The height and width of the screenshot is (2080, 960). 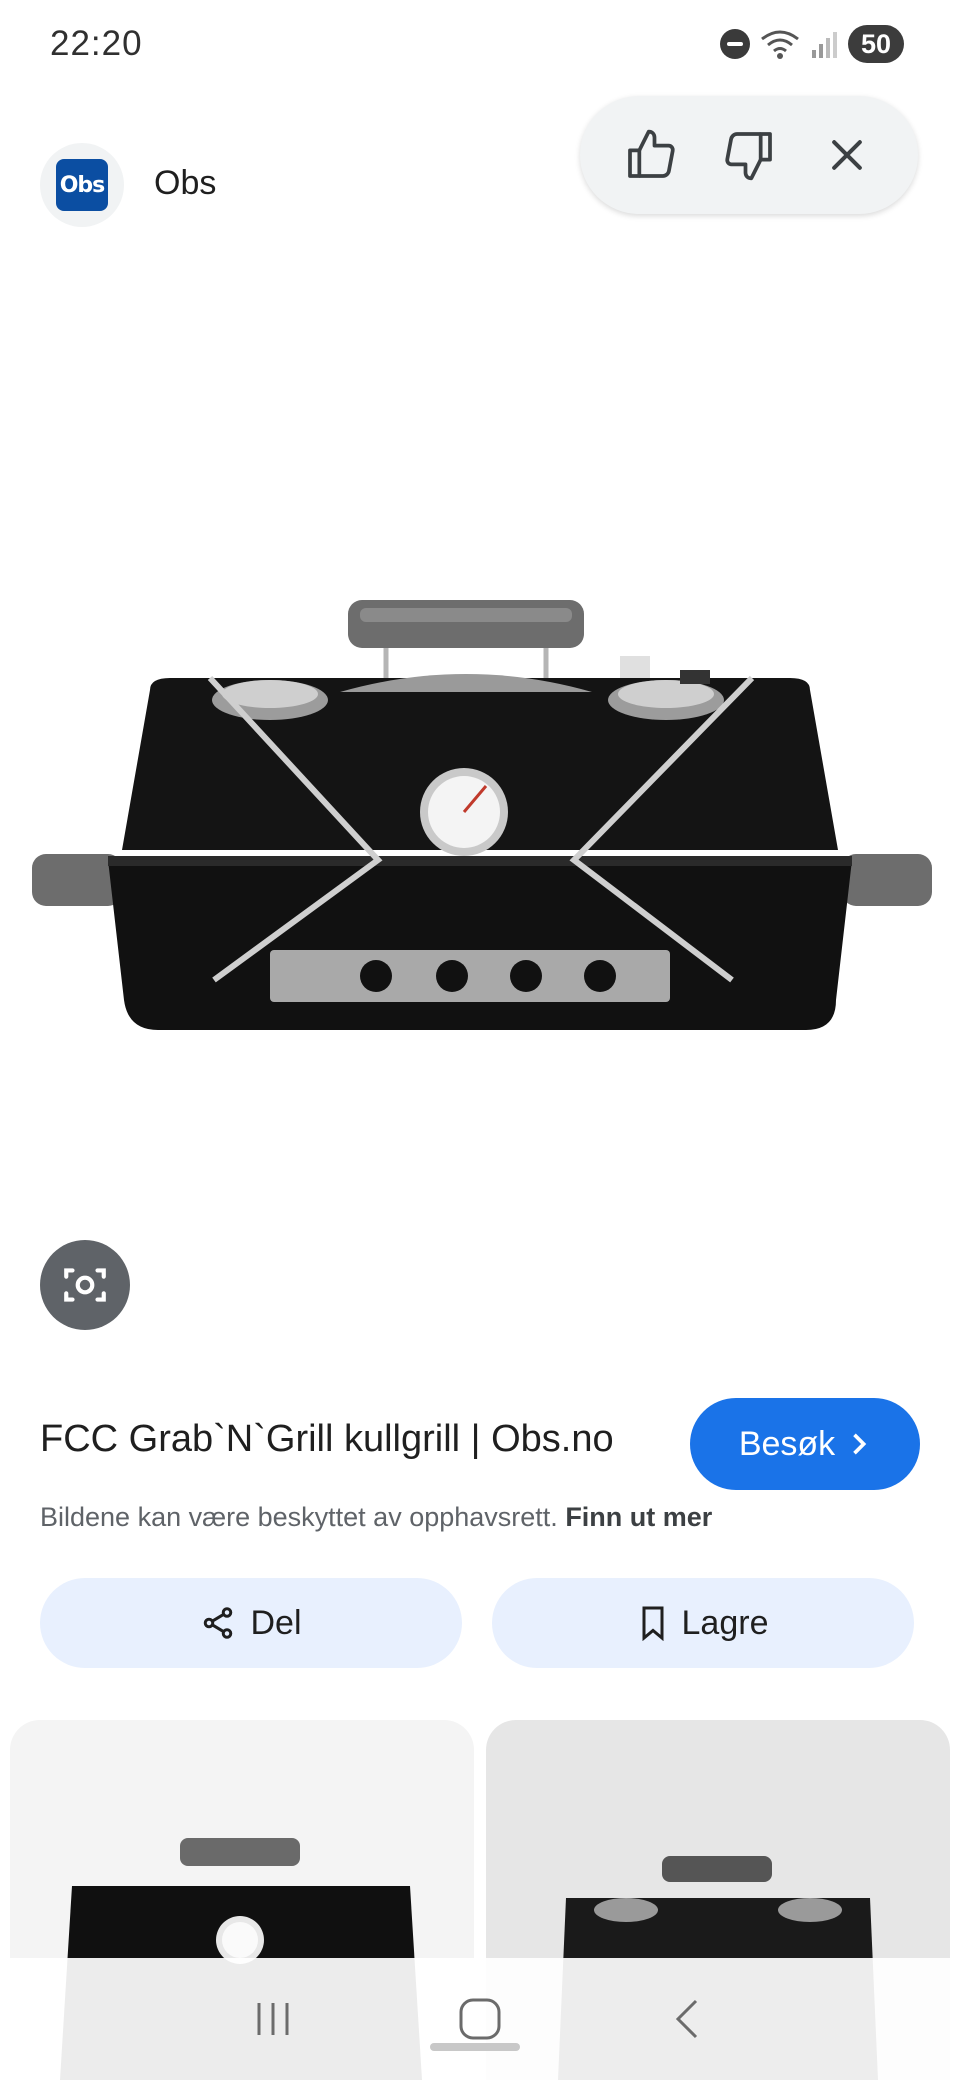 I want to click on visit-label: Besøk, so click(x=787, y=1443).